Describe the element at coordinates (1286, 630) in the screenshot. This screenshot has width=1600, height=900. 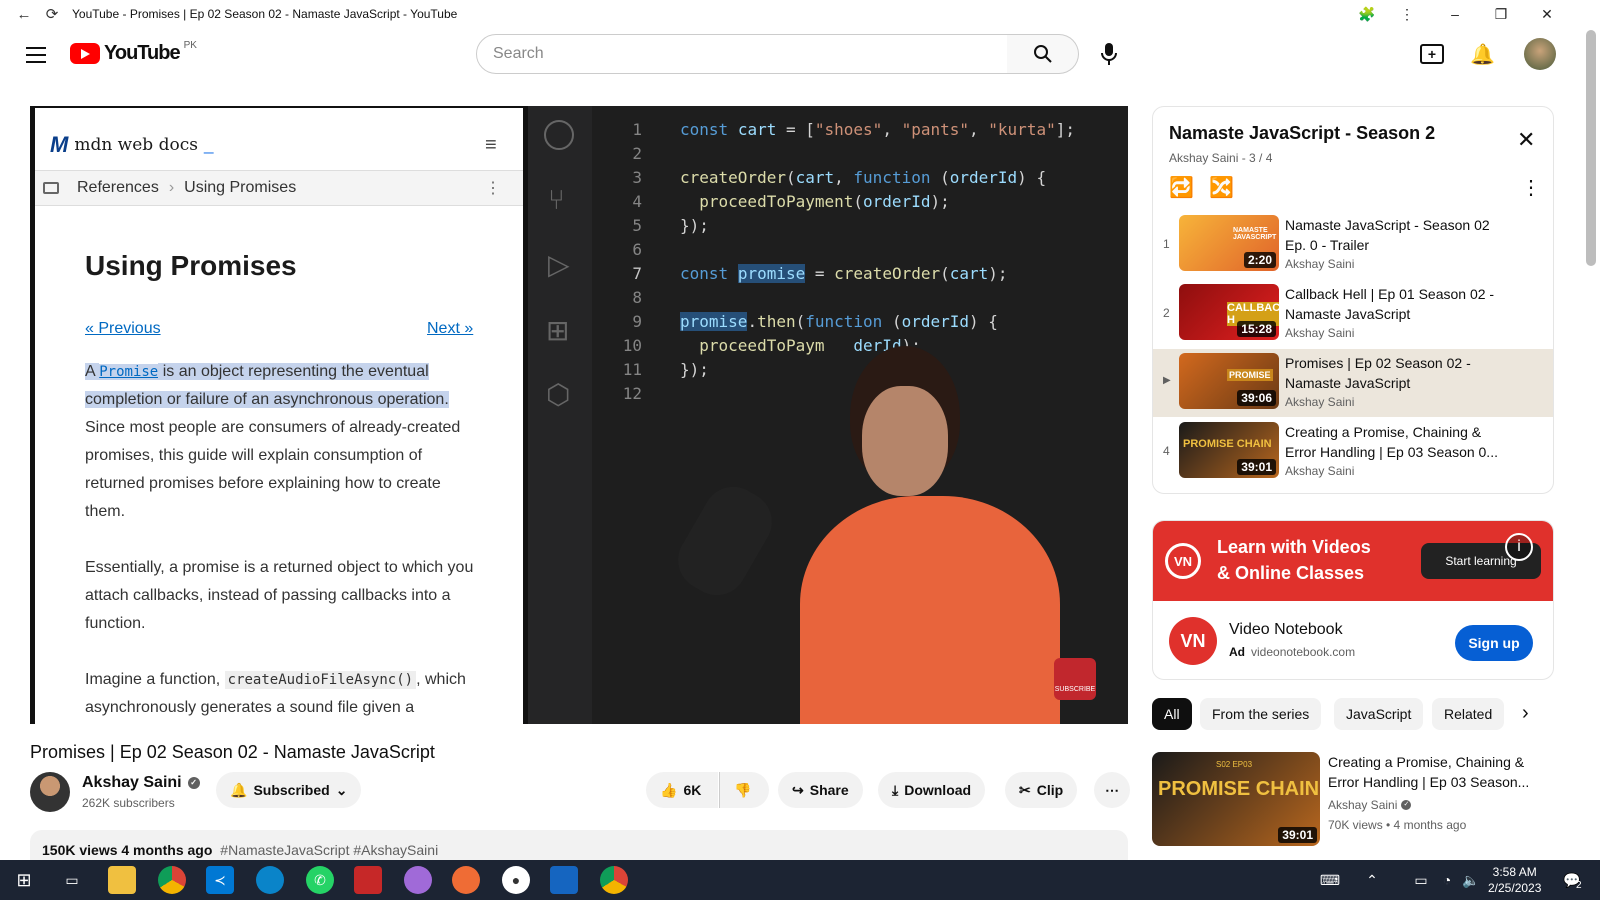
I see `ad-name: Video Notebook` at that location.